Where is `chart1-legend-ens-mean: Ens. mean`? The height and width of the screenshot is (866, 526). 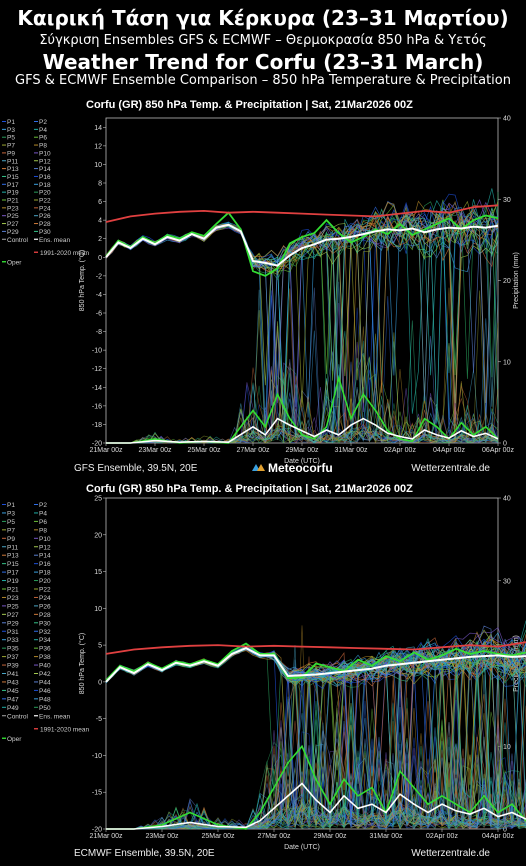 chart1-legend-ens-mean: Ens. mean is located at coordinates (54, 240).